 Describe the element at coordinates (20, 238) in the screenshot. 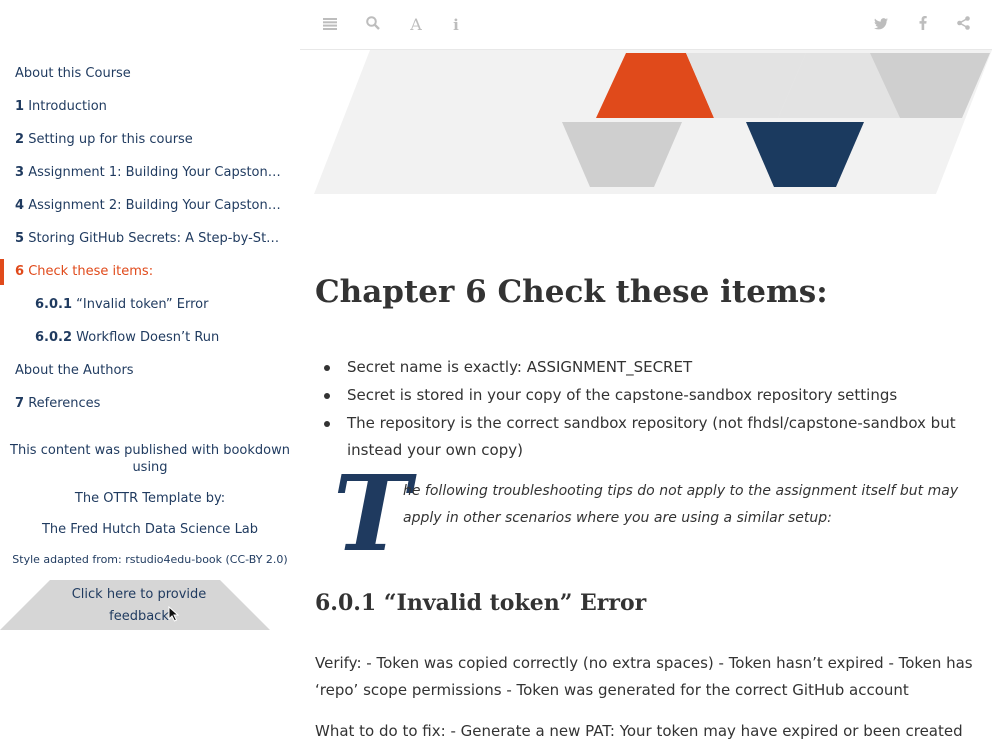

I see `toc-number: 5` at that location.